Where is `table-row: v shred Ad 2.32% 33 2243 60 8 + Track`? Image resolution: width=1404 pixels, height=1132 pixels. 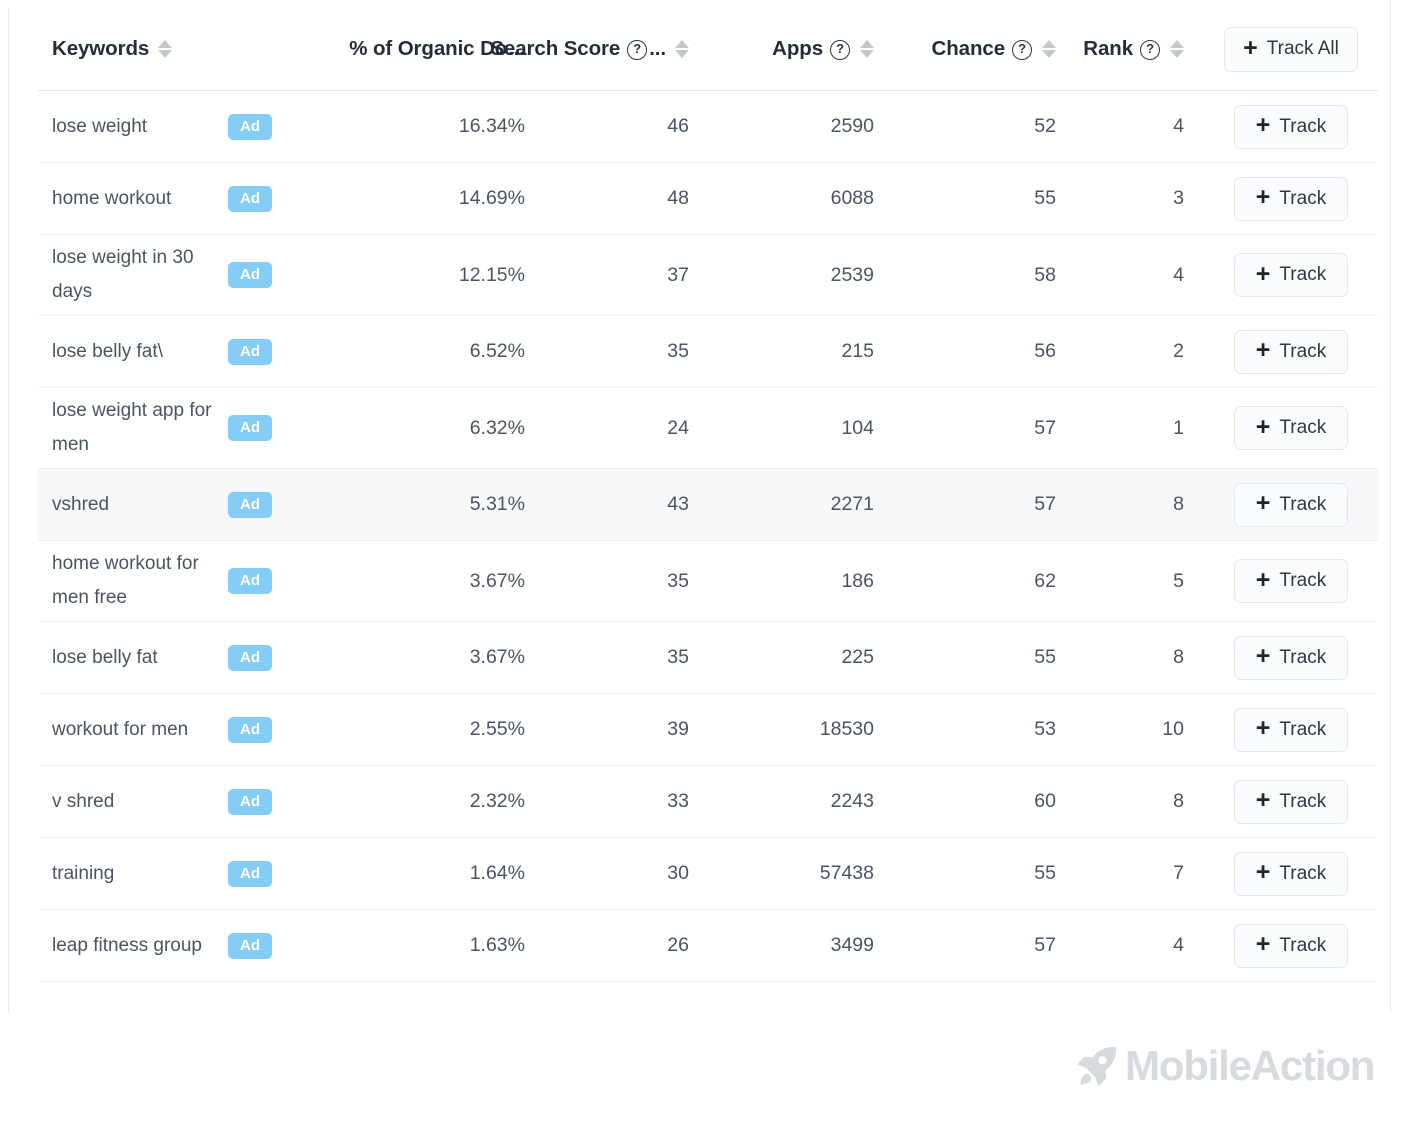 table-row: v shred Ad 2.32% 33 2243 60 8 + Track is located at coordinates (708, 802).